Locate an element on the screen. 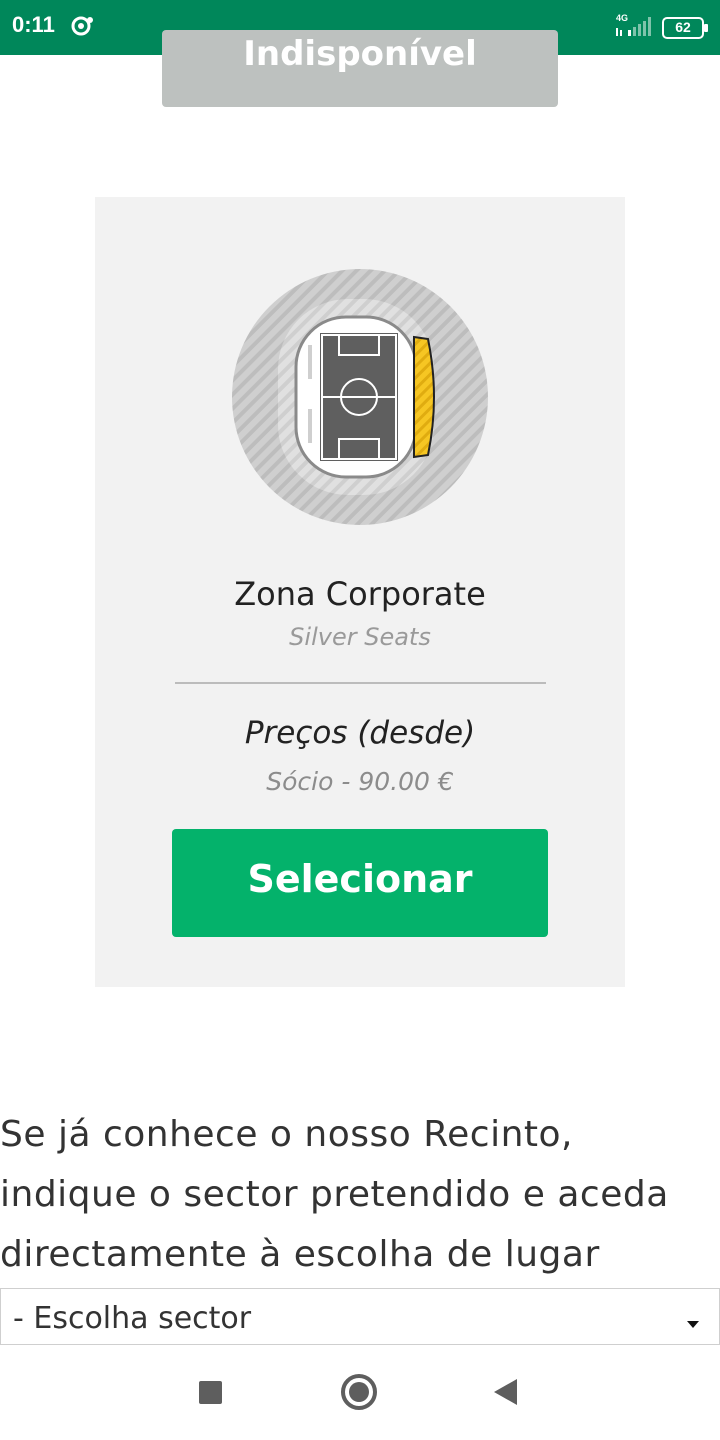 The width and height of the screenshot is (720, 1440). unavailable-button: Indisponível is located at coordinates (360, 68).